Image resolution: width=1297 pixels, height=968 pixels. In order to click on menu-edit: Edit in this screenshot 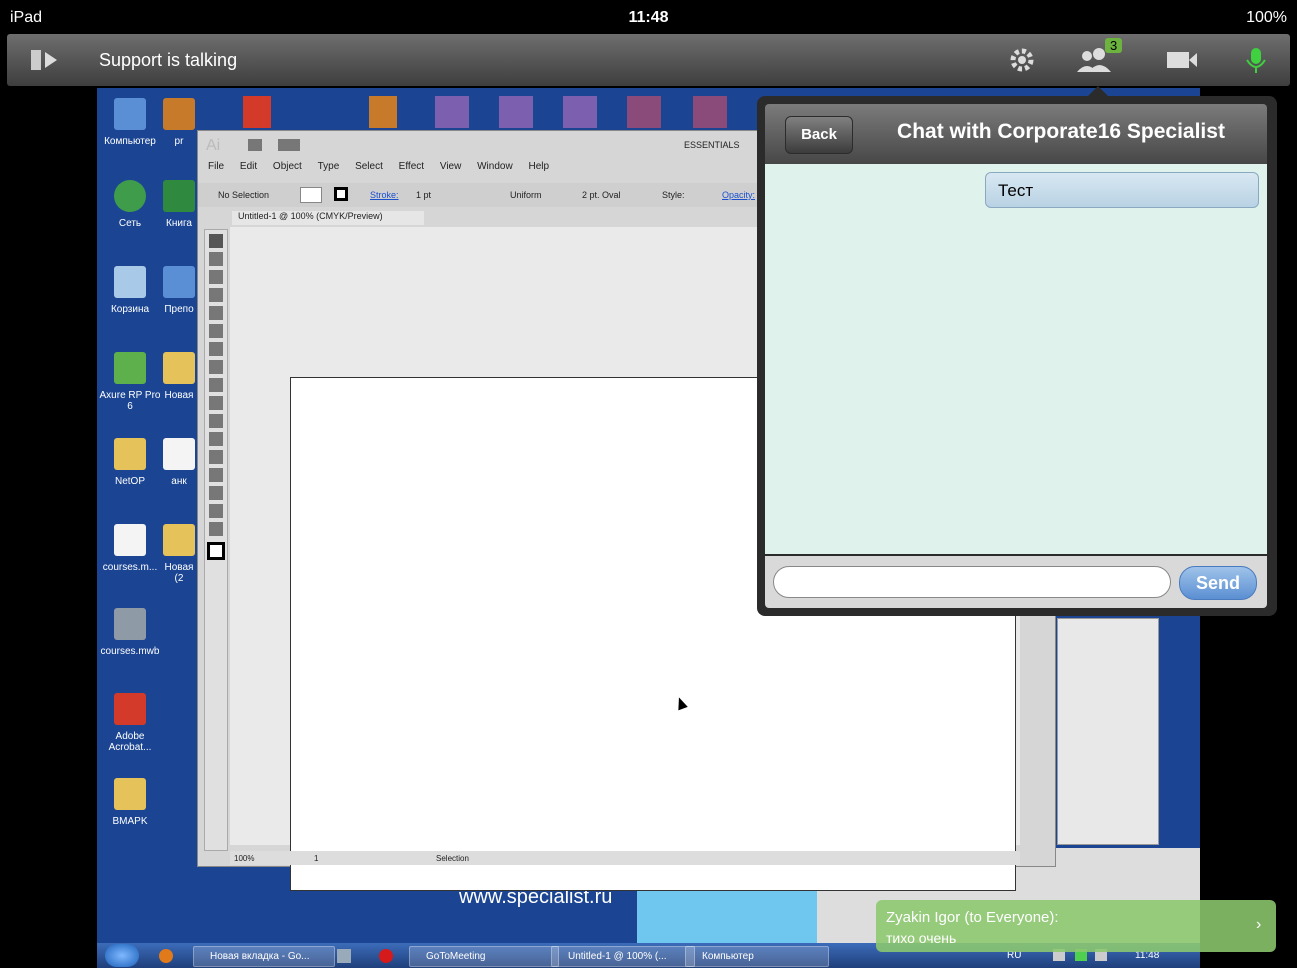, I will do `click(248, 166)`.